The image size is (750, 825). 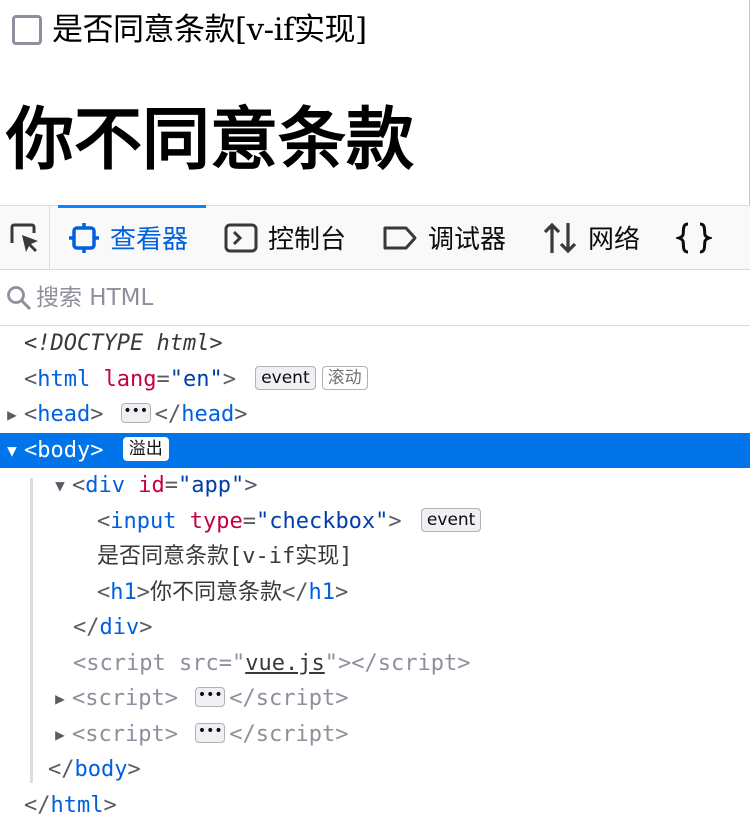 I want to click on html-search-bar, so click(x=375, y=298).